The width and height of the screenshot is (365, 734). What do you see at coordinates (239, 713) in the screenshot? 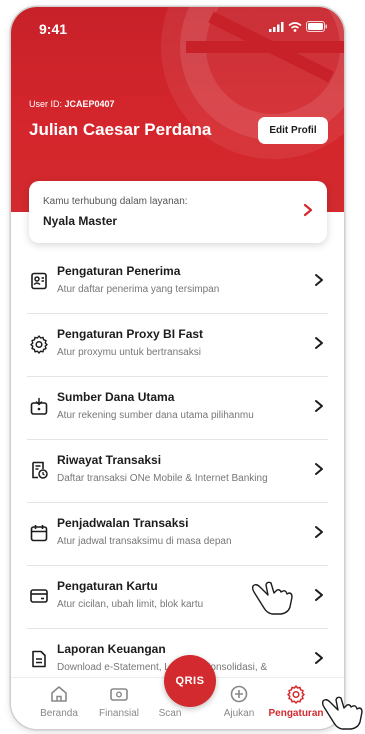
I see `nav-label: Ajukan` at bounding box center [239, 713].